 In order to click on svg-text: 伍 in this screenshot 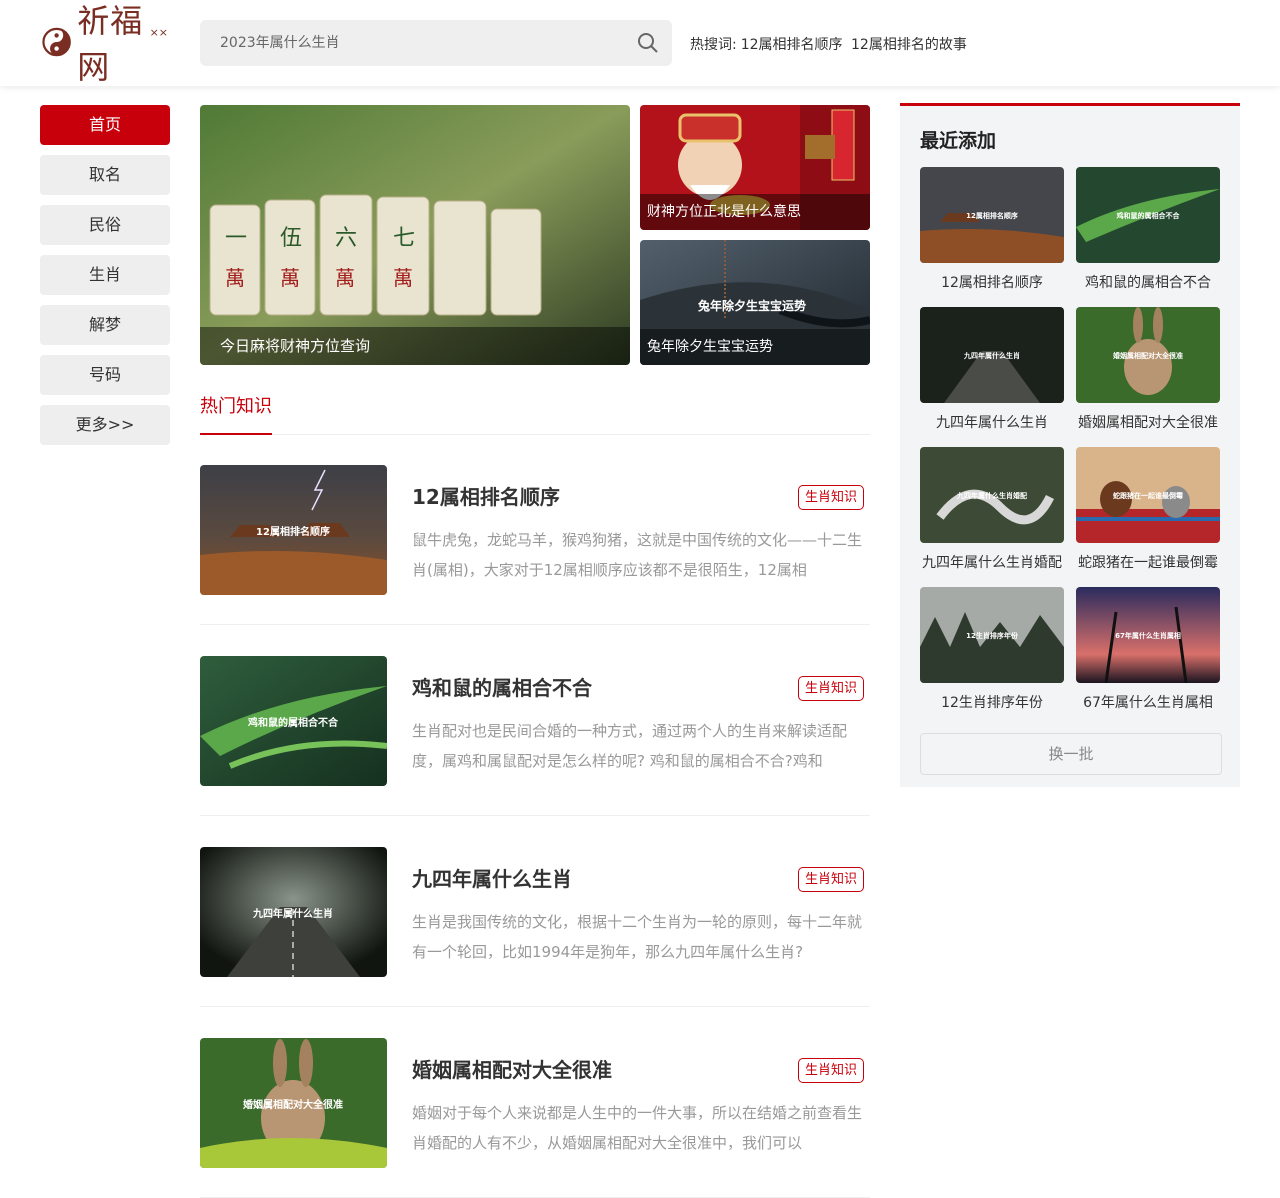, I will do `click(291, 238)`.